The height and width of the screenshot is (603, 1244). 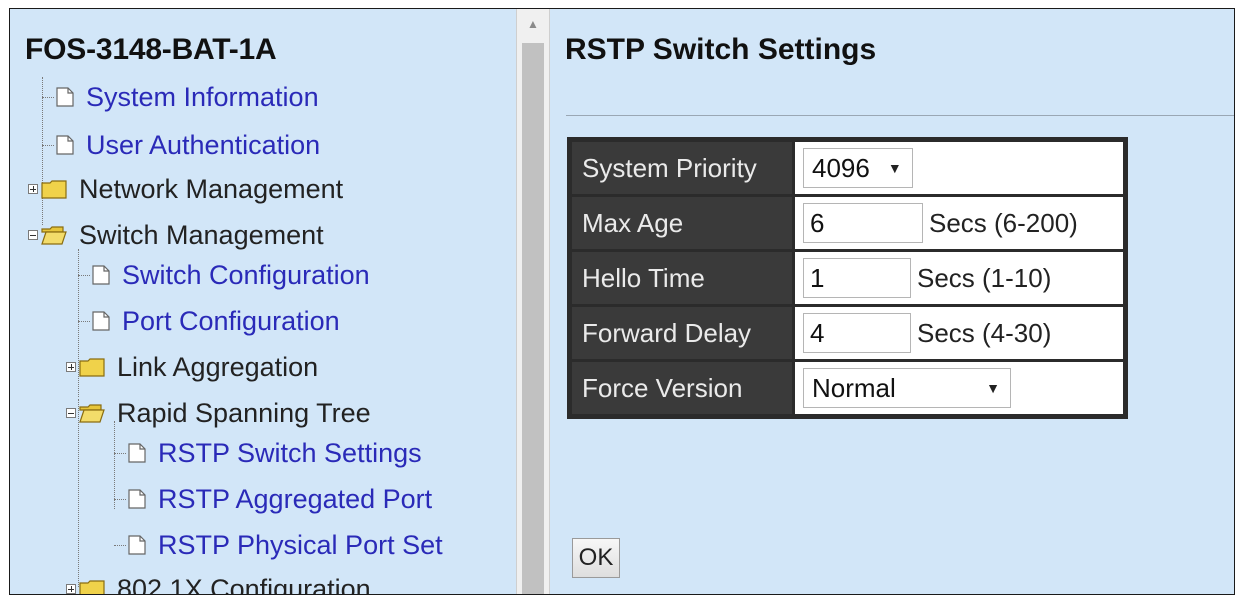 What do you see at coordinates (682, 333) in the screenshot?
I see `forward-delay-label: Forward Delay` at bounding box center [682, 333].